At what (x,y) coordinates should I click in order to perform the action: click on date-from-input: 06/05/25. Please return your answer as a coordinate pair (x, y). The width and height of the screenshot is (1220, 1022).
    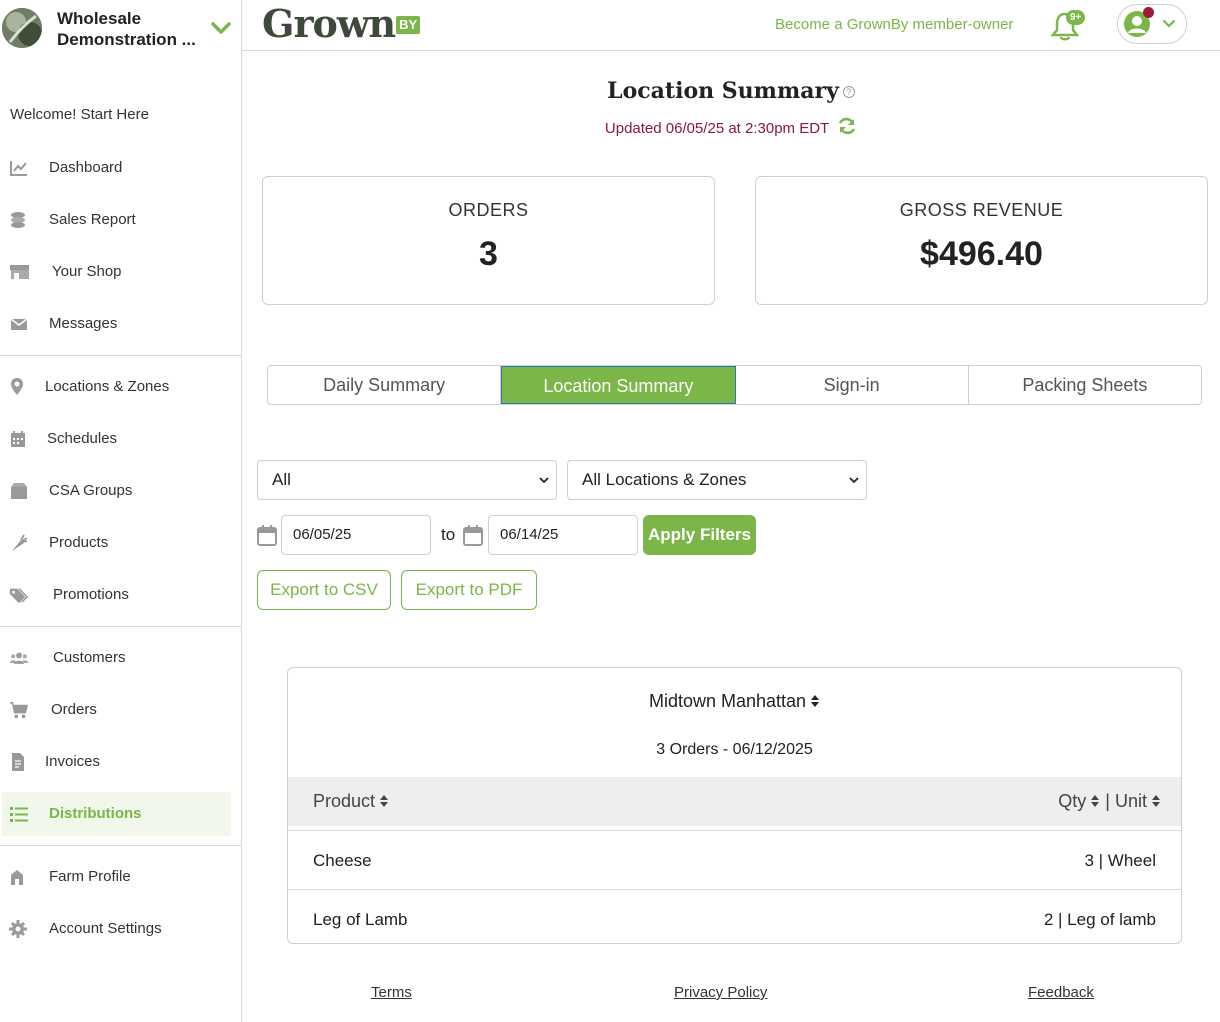
    Looking at the image, I should click on (356, 535).